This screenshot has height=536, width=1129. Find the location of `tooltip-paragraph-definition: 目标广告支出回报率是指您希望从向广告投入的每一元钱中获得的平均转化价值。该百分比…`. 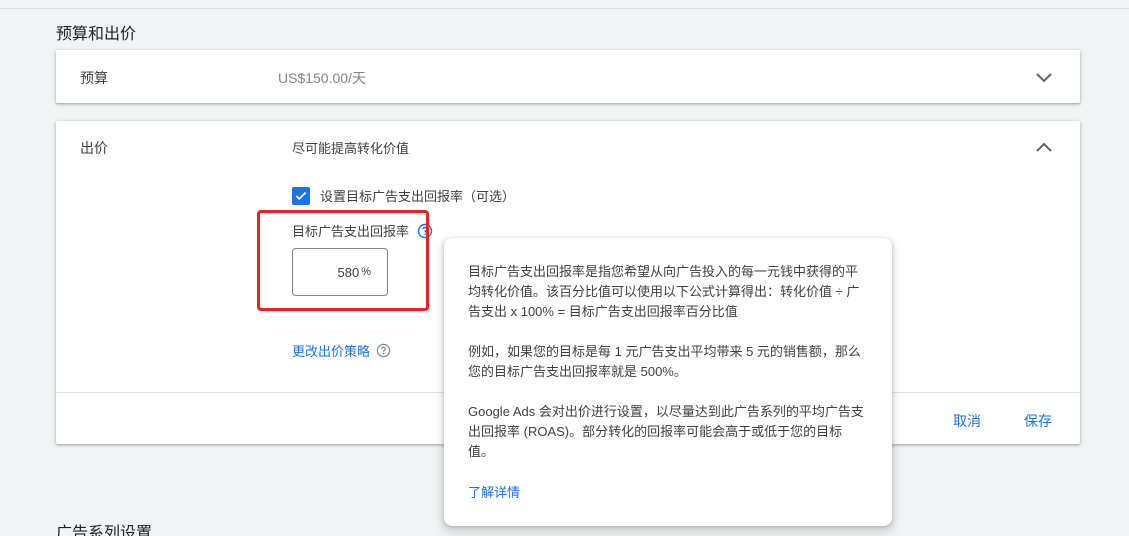

tooltip-paragraph-definition: 目标广告支出回报率是指您希望从向广告投入的每一元钱中获得的平均转化价值。该百分比… is located at coordinates (664, 291).